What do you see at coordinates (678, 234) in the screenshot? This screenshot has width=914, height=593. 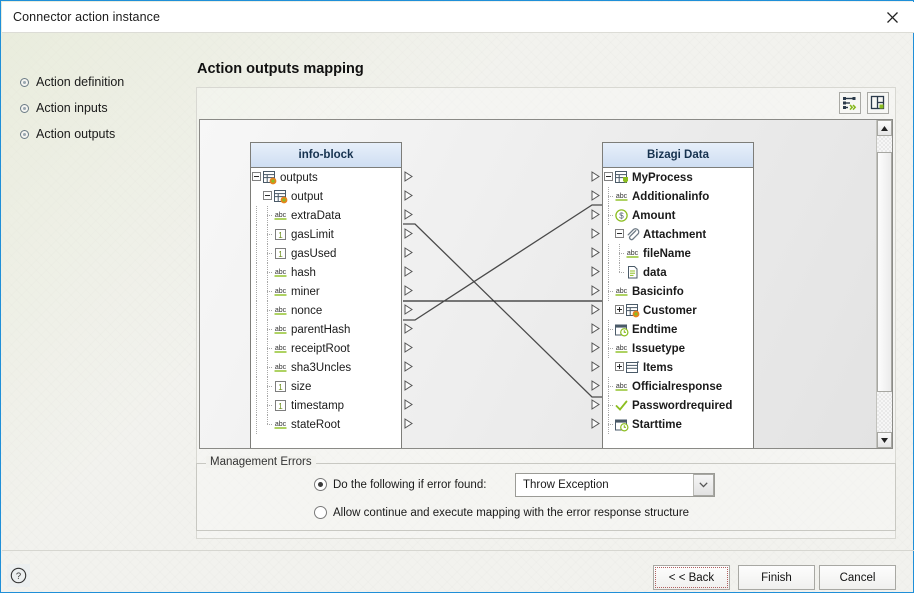 I see `tree-row: Attachment` at bounding box center [678, 234].